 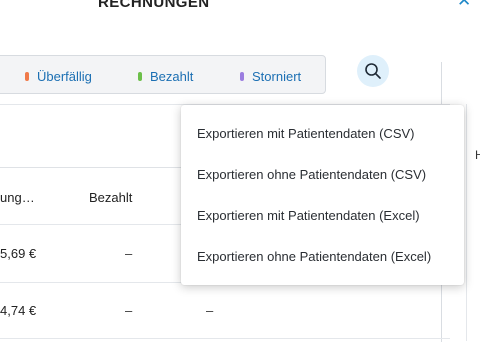 I want to click on table-cell-amount: 5,69 €, so click(x=18, y=253).